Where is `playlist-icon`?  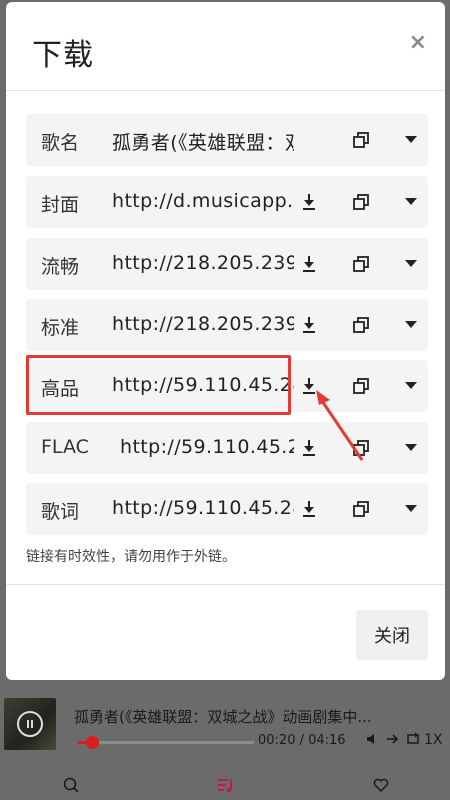 playlist-icon is located at coordinates (227, 787).